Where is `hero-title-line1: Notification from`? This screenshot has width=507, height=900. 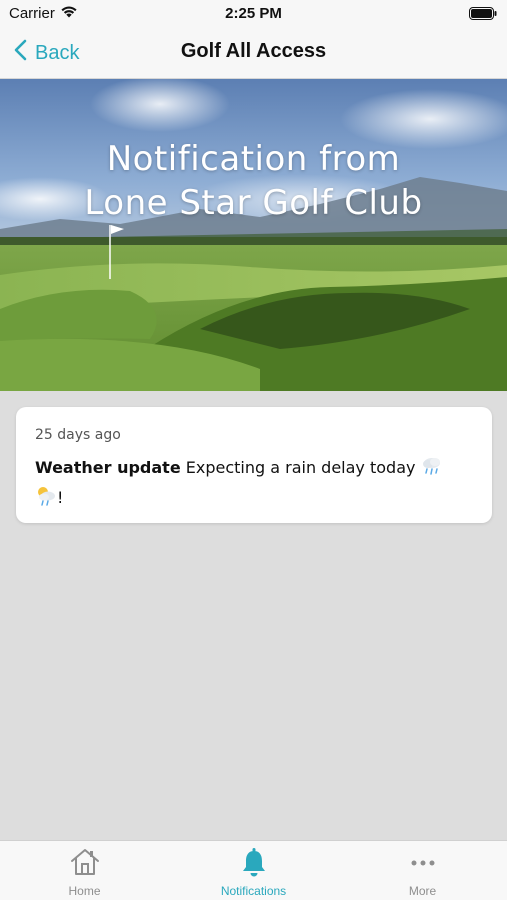
hero-title-line1: Notification from is located at coordinates (253, 159).